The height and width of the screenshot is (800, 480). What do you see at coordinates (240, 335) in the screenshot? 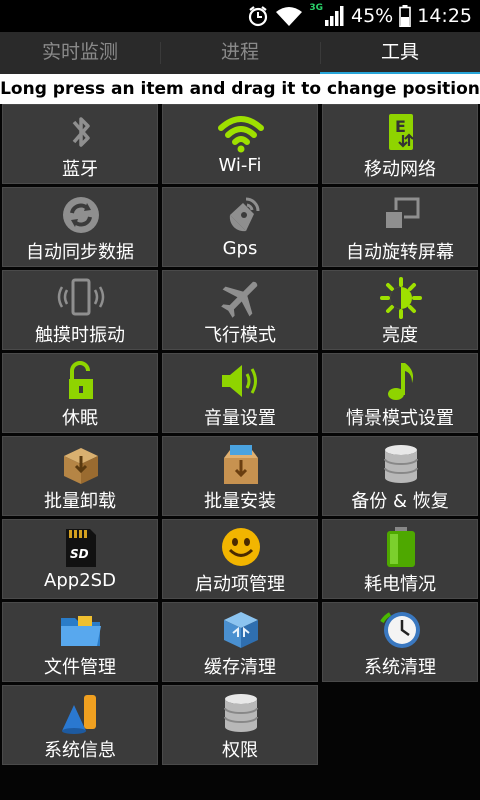
I see `tool-label: 飞行模式` at bounding box center [240, 335].